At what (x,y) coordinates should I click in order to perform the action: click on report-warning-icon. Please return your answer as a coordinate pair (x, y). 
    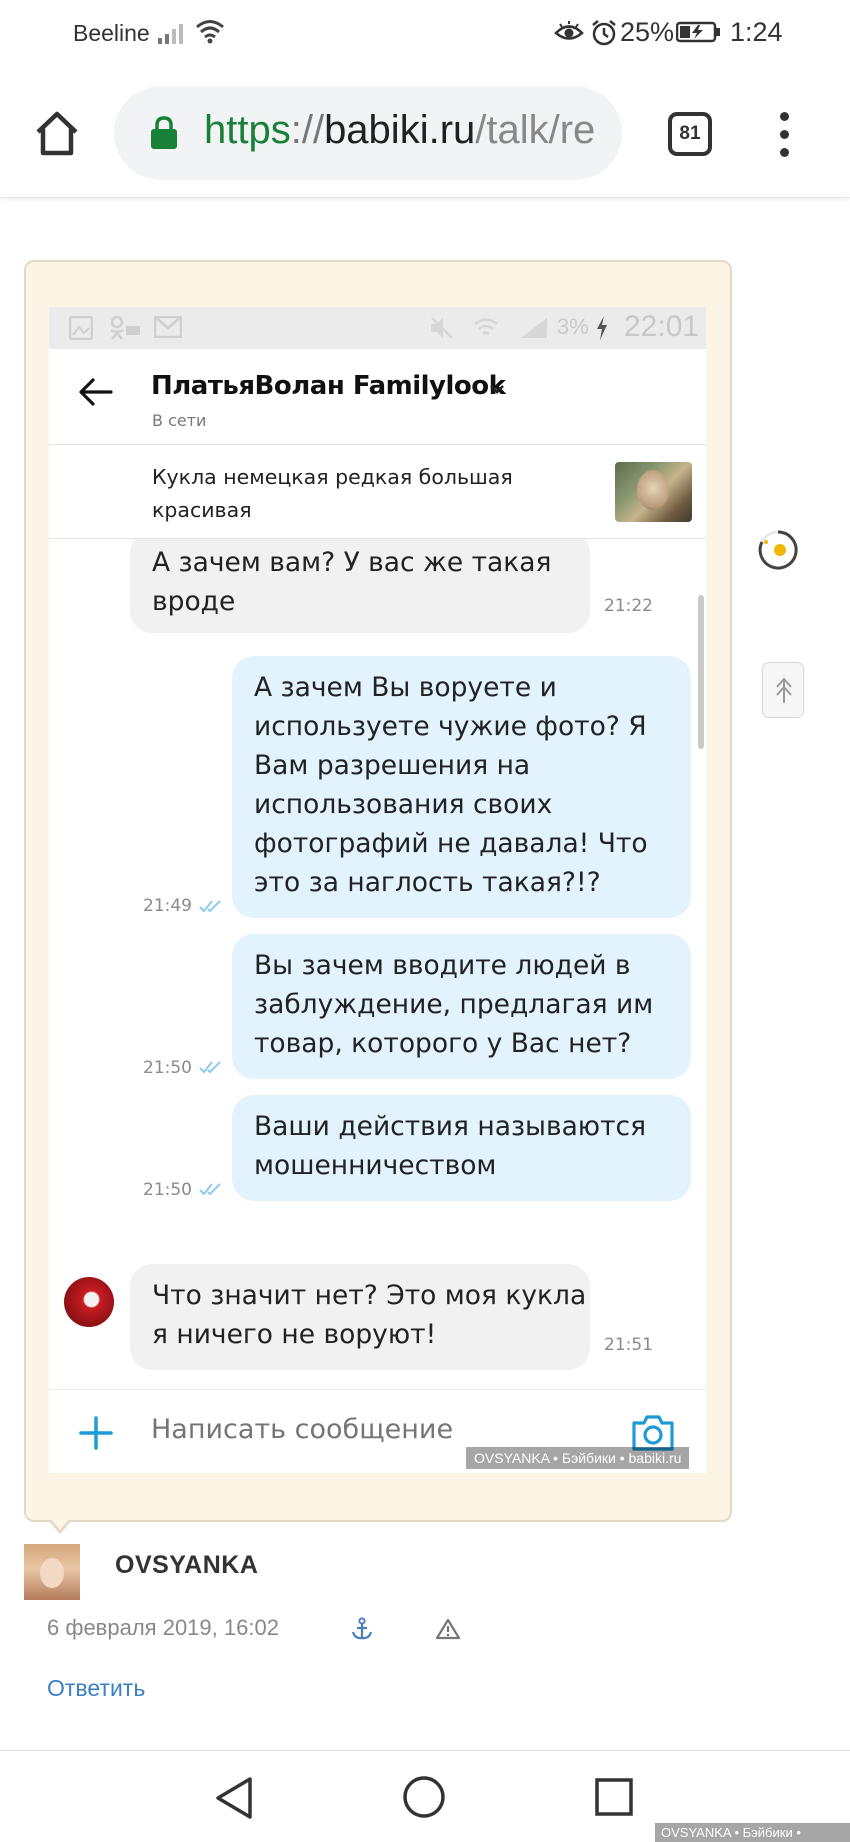
    Looking at the image, I should click on (448, 1629).